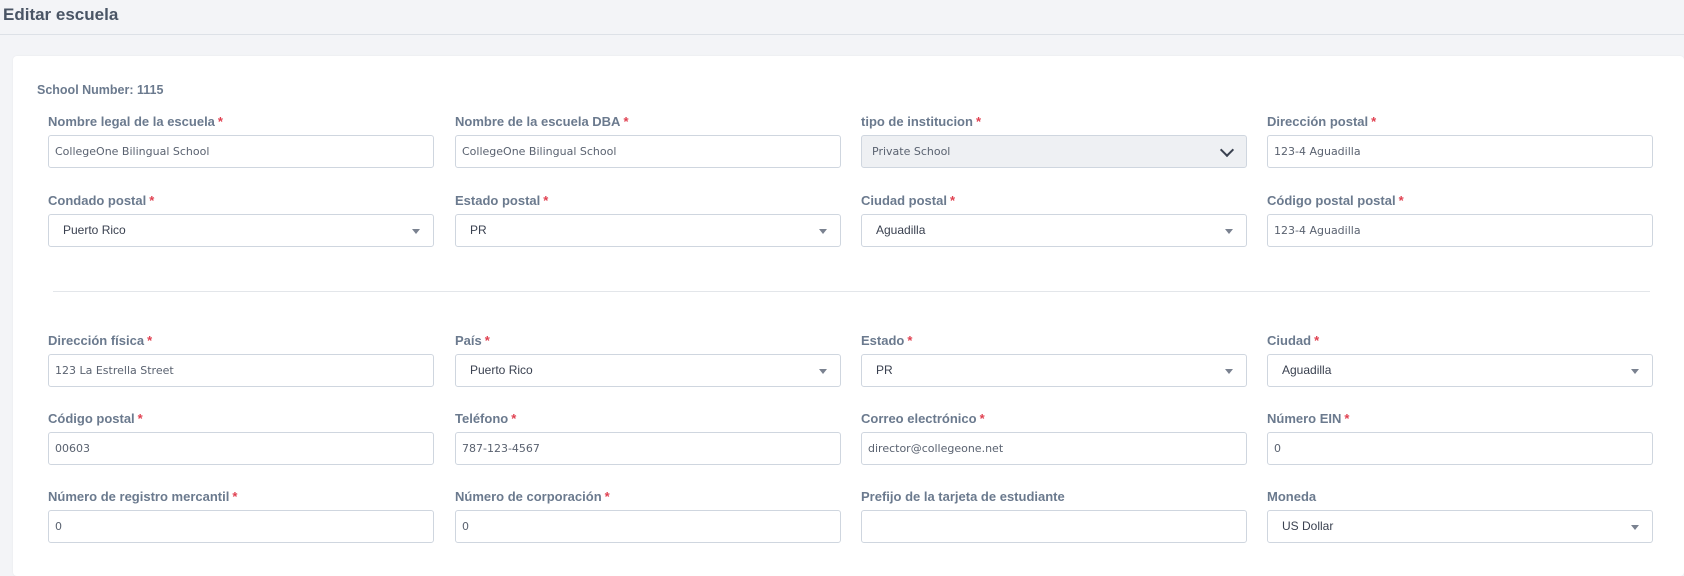 The height and width of the screenshot is (576, 1684). I want to click on ein-label: Número EIN, so click(1304, 418).